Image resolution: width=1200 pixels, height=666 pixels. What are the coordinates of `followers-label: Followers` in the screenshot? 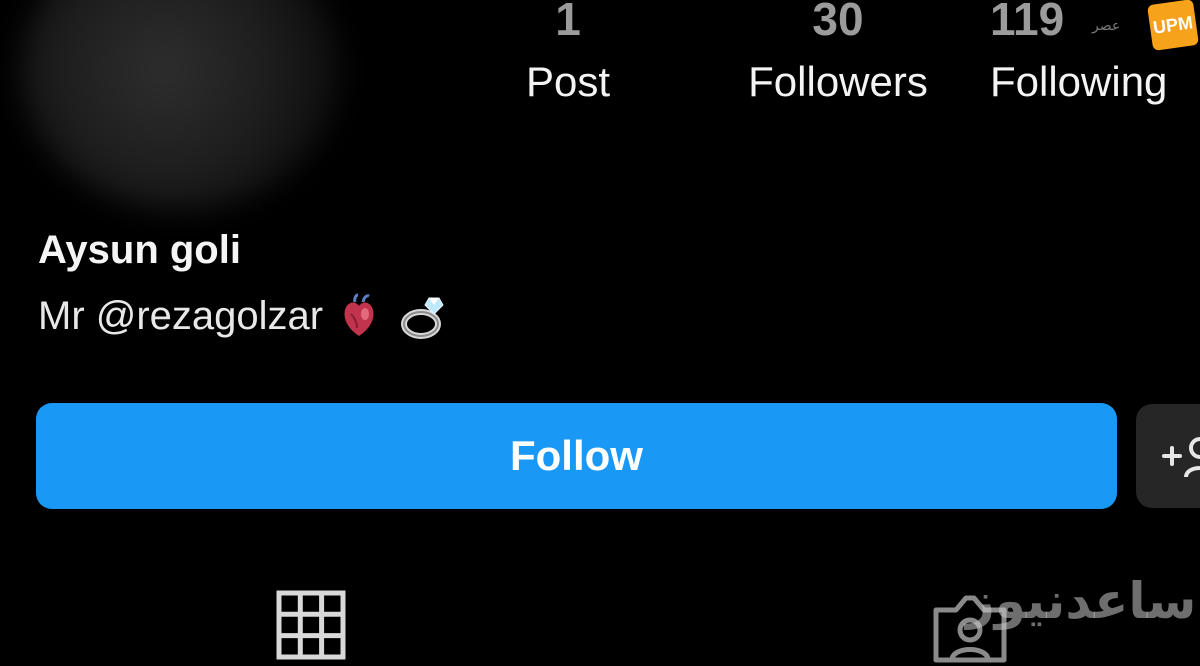 It's located at (838, 81).